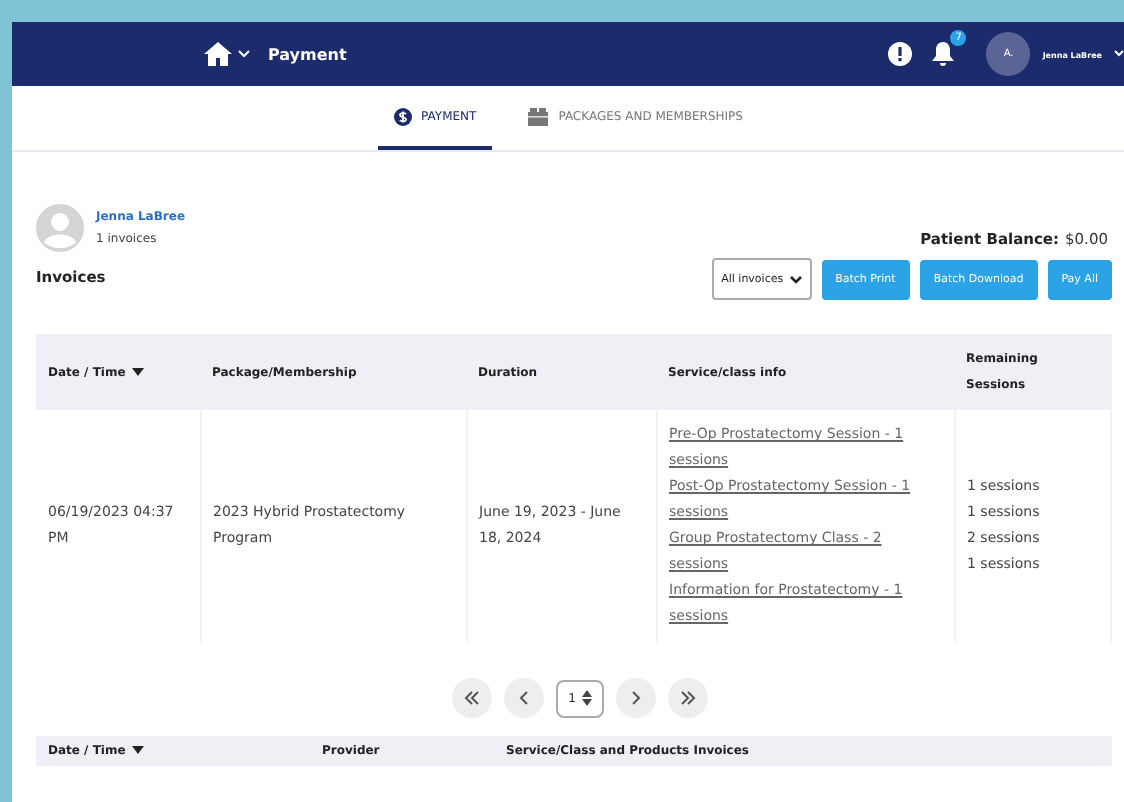 The image size is (1124, 802). What do you see at coordinates (307, 54) in the screenshot?
I see `page-title: Payment` at bounding box center [307, 54].